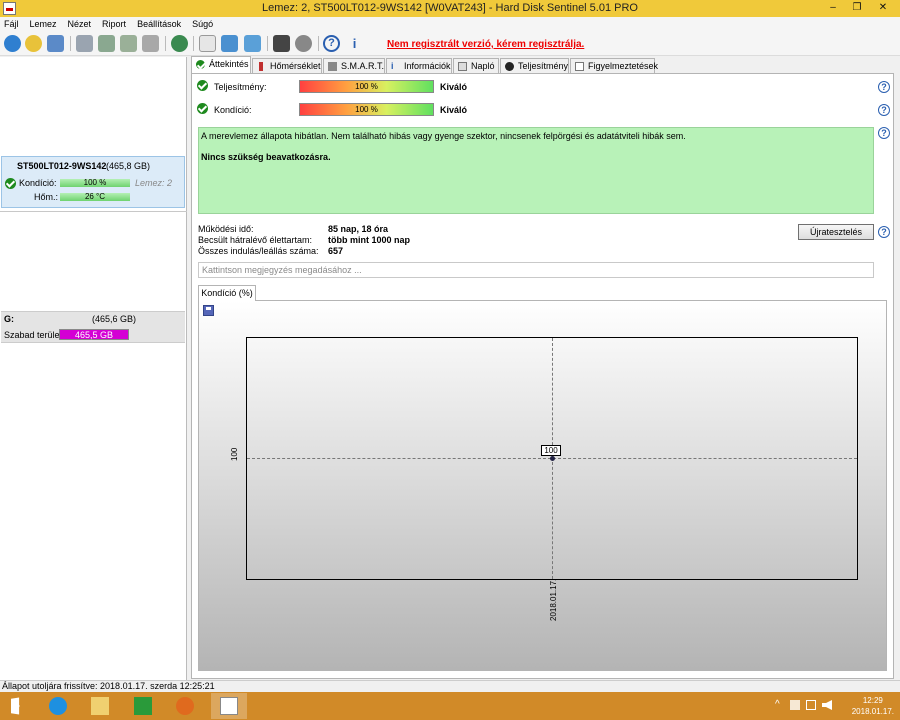 The width and height of the screenshot is (900, 720). I want to click on store-icon, so click(143, 706).